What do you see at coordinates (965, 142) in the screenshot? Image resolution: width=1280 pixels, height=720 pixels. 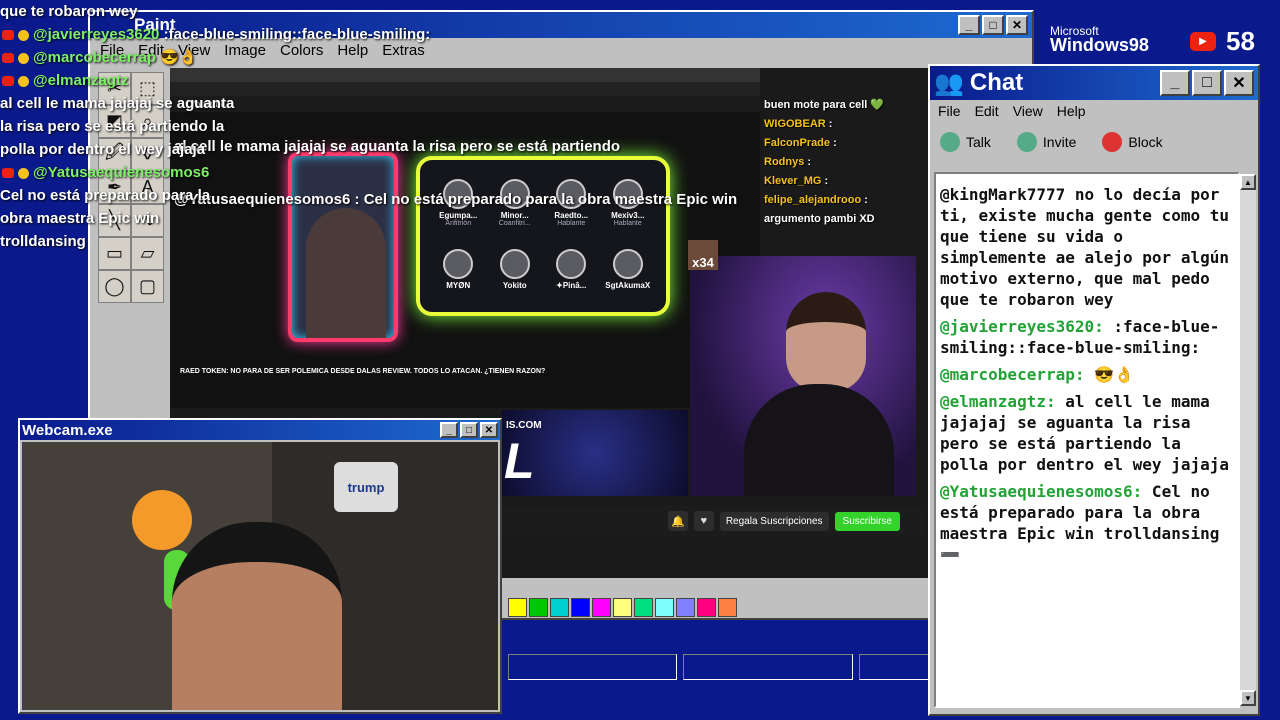 I see `talk-button: Talk` at bounding box center [965, 142].